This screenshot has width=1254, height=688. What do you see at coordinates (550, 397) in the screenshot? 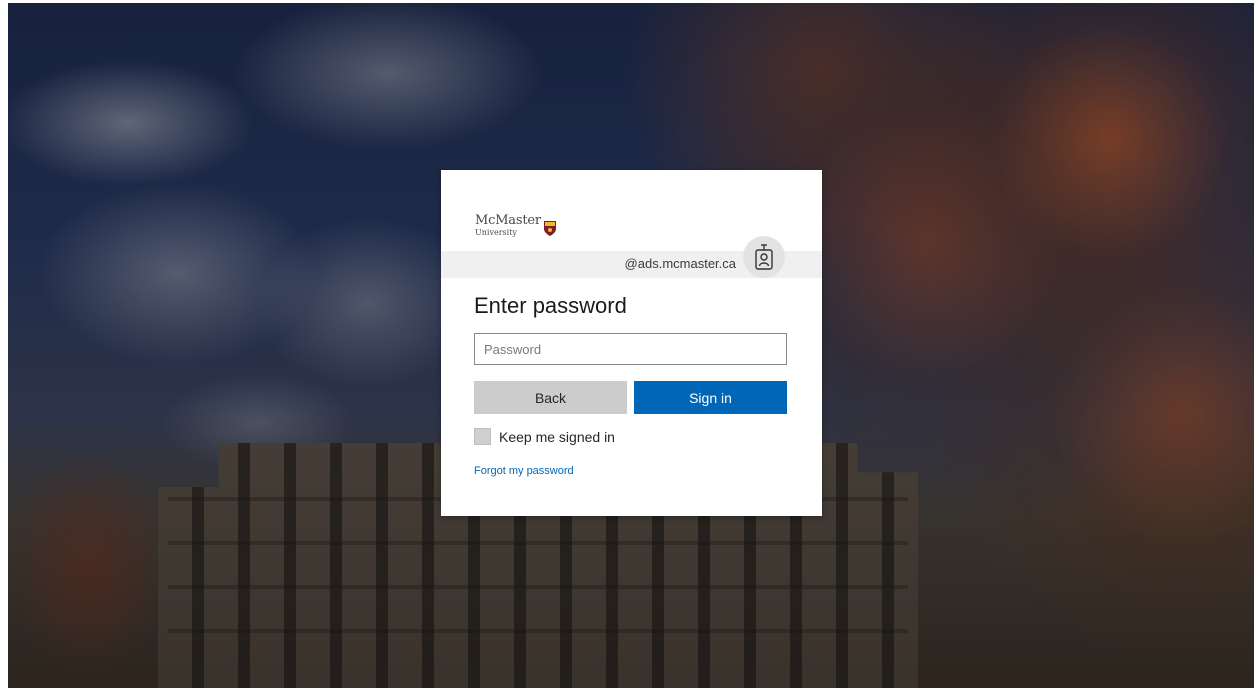
I see `back-button: Back` at bounding box center [550, 397].